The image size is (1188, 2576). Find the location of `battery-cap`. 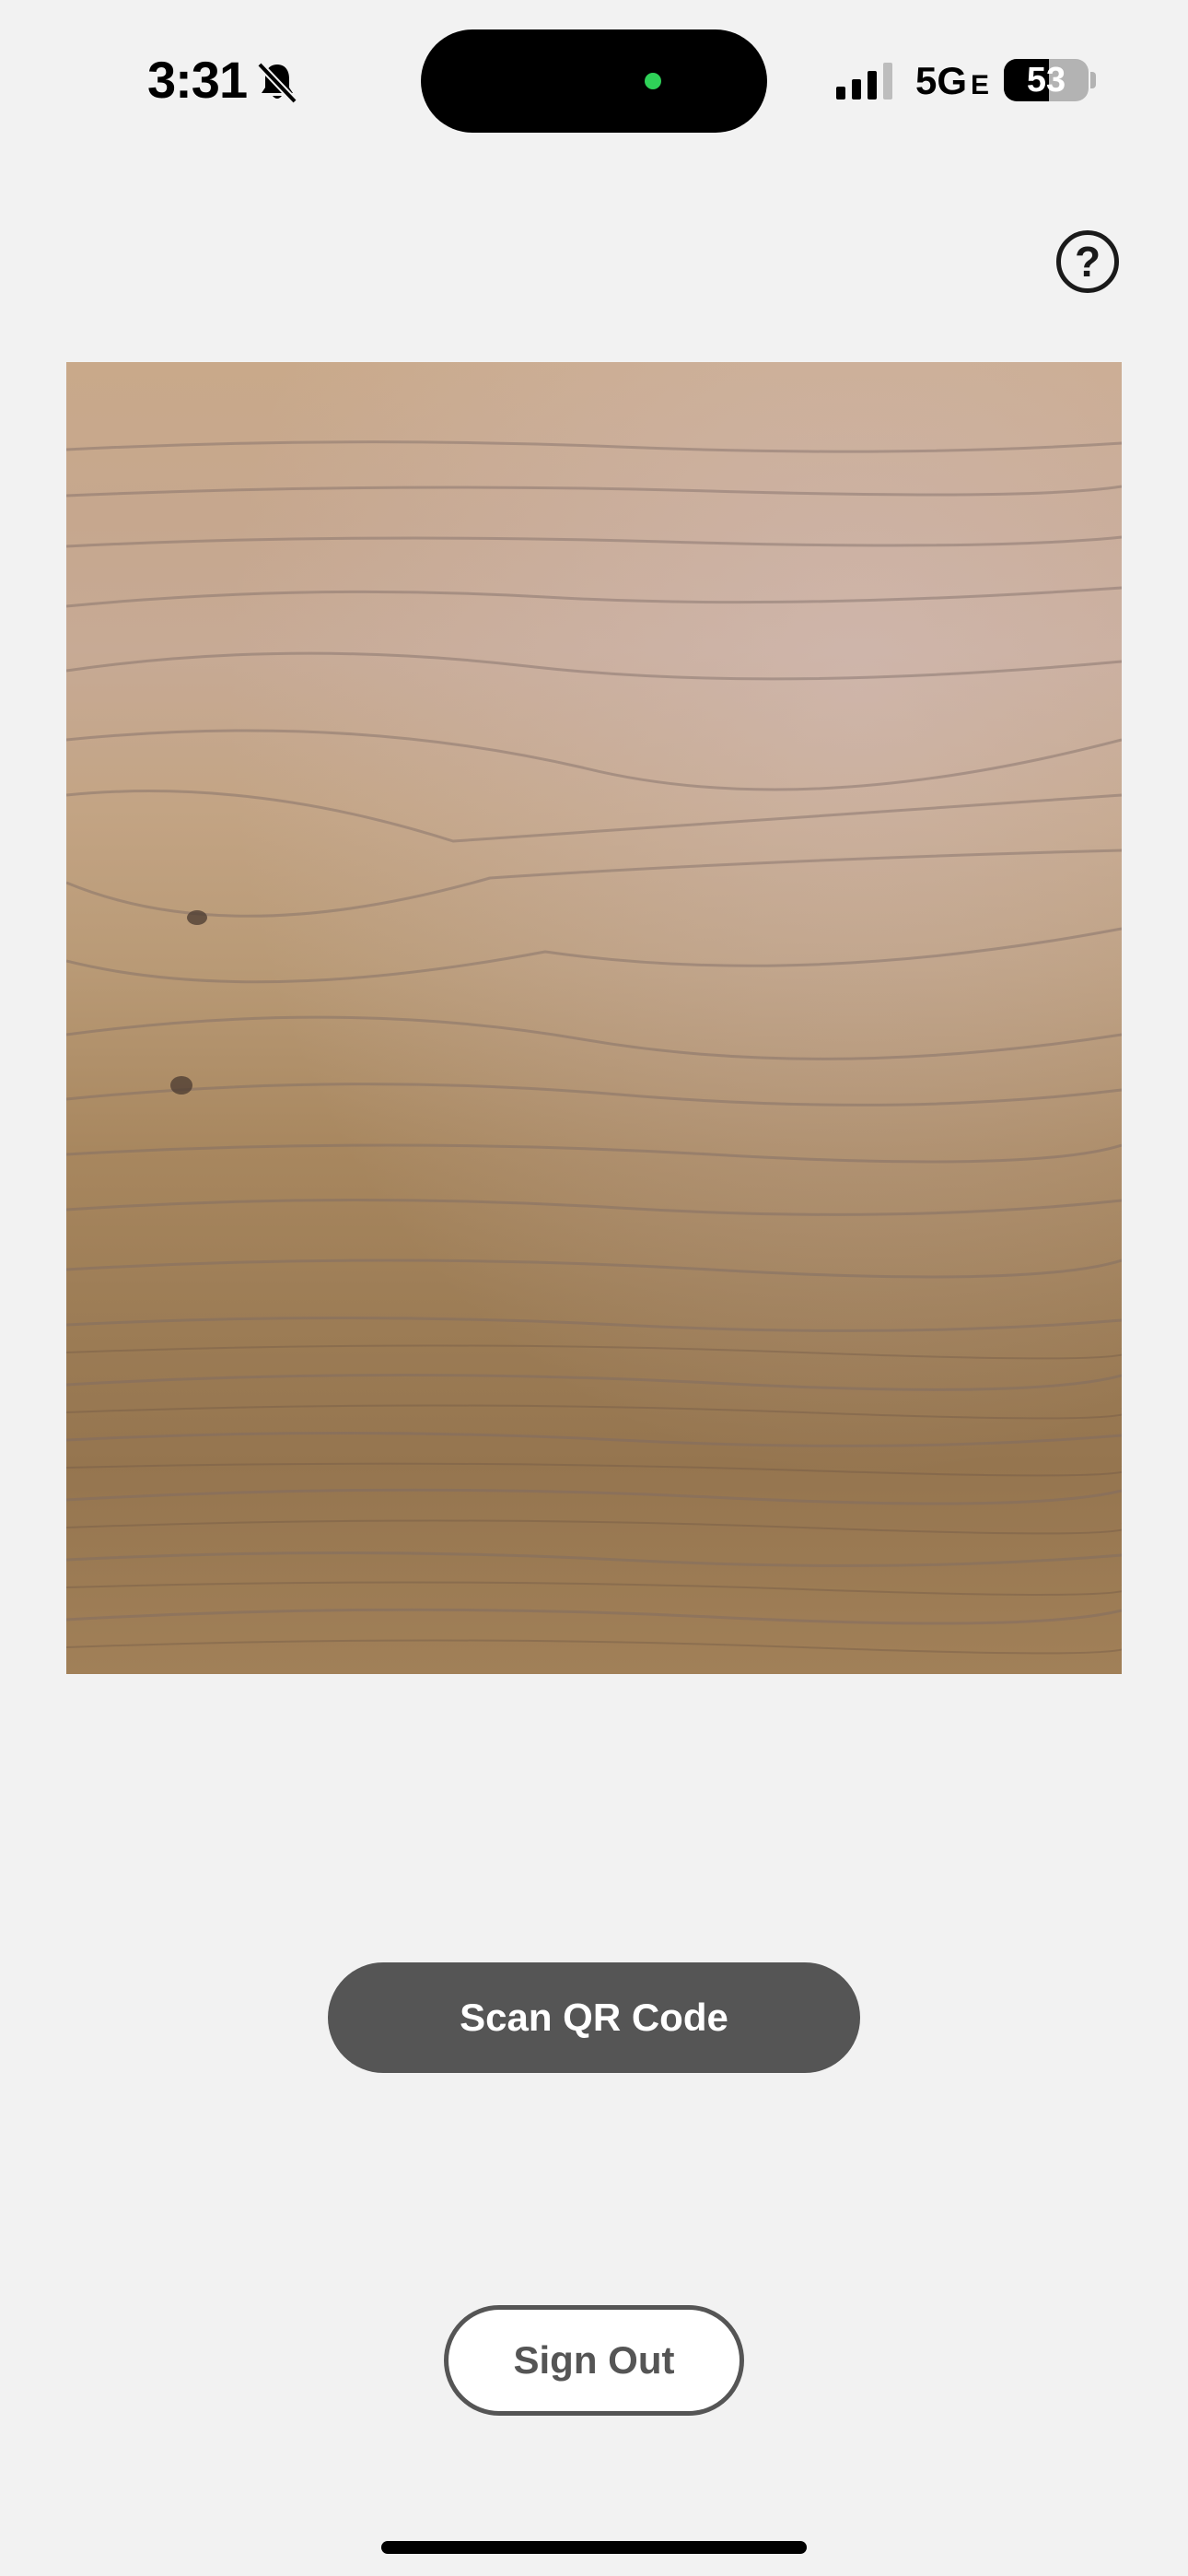

battery-cap is located at coordinates (1093, 80).